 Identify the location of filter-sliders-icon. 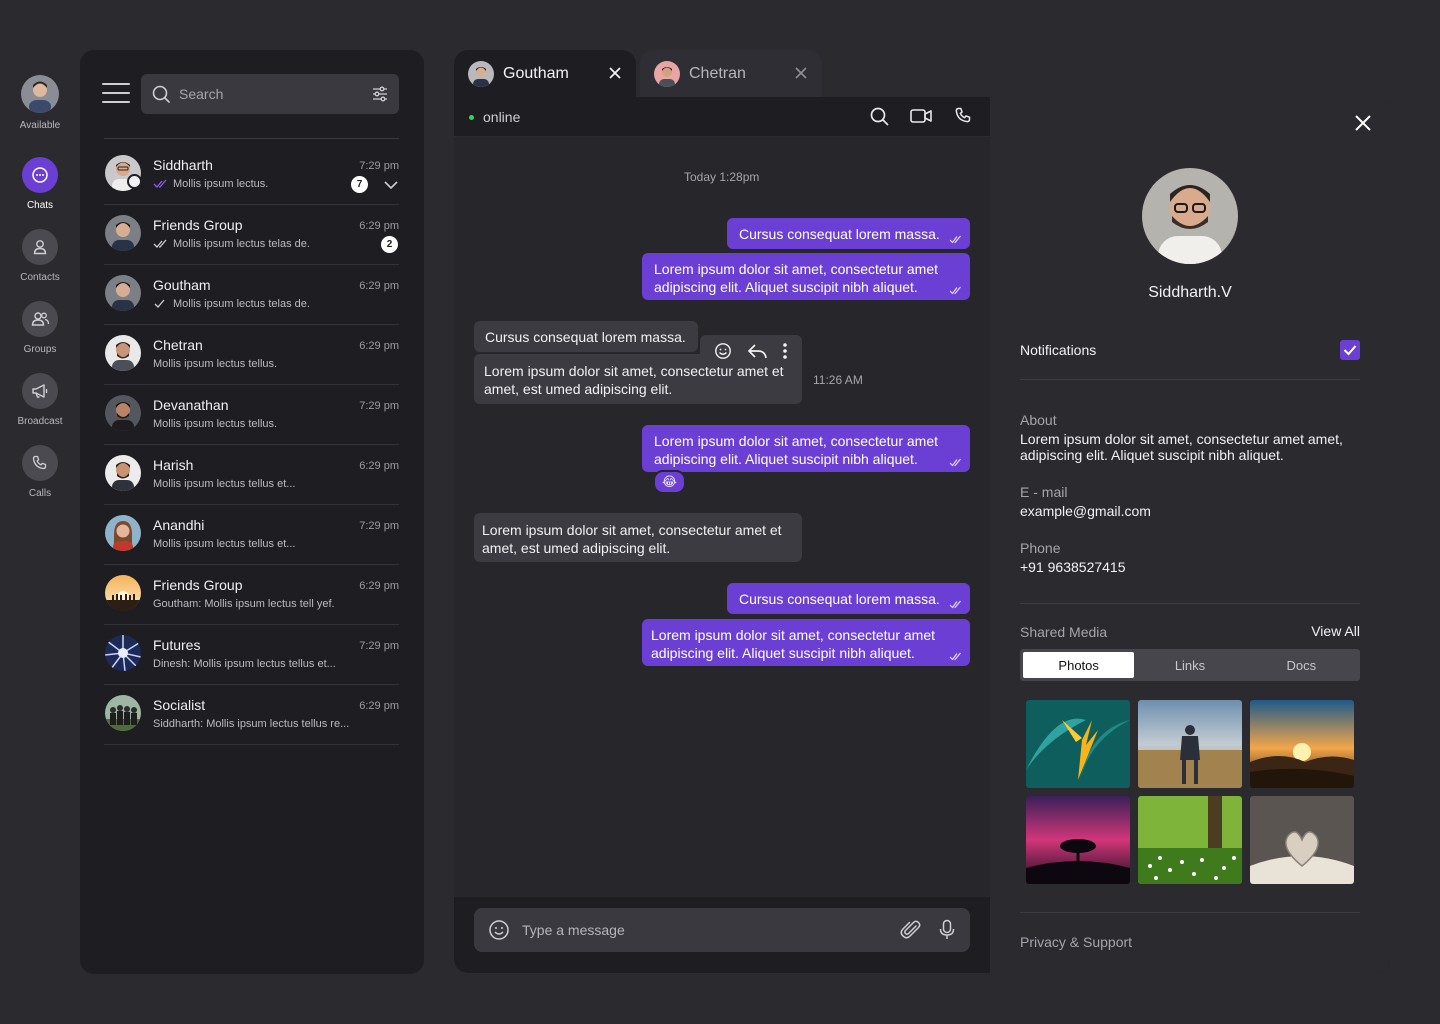
(380, 94).